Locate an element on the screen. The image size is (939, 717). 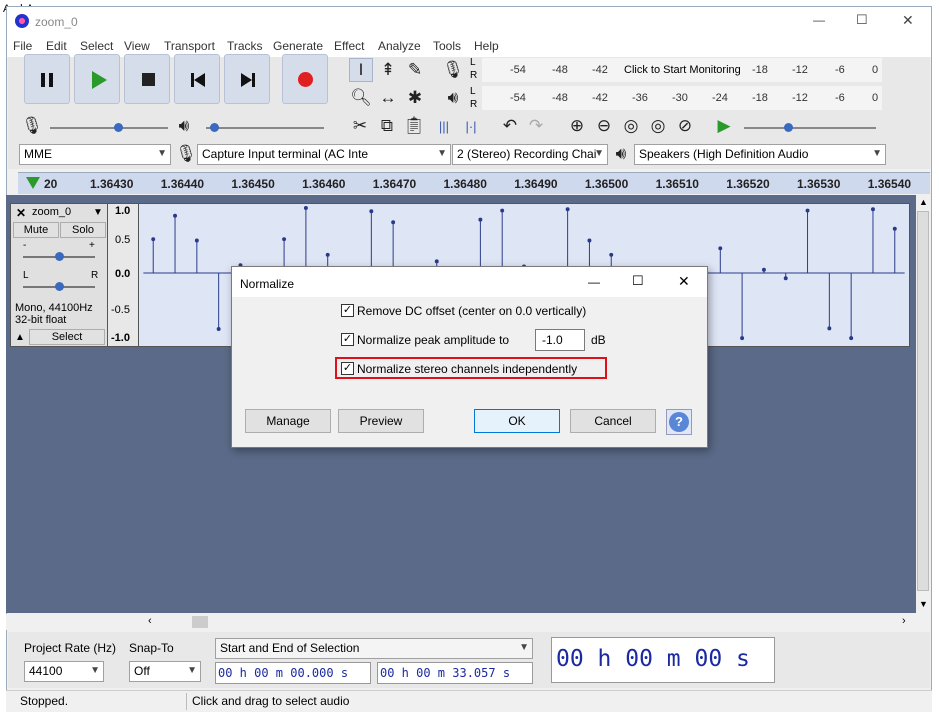
menu-analyze: Analyze is located at coordinates (399, 46).